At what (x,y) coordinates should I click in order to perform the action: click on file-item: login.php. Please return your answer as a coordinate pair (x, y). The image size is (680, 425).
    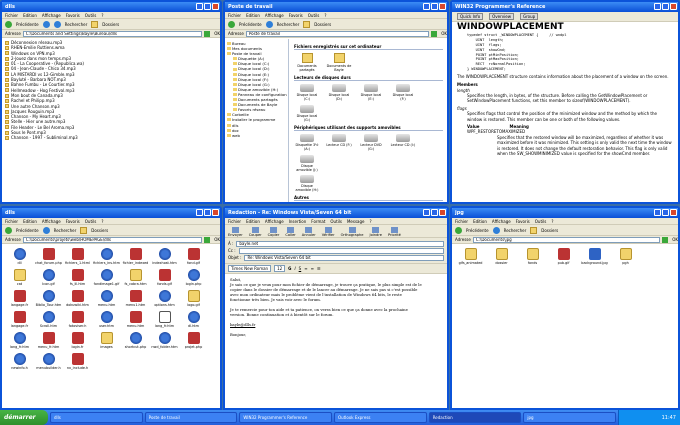
    Looking at the image, I should click on (193, 277).